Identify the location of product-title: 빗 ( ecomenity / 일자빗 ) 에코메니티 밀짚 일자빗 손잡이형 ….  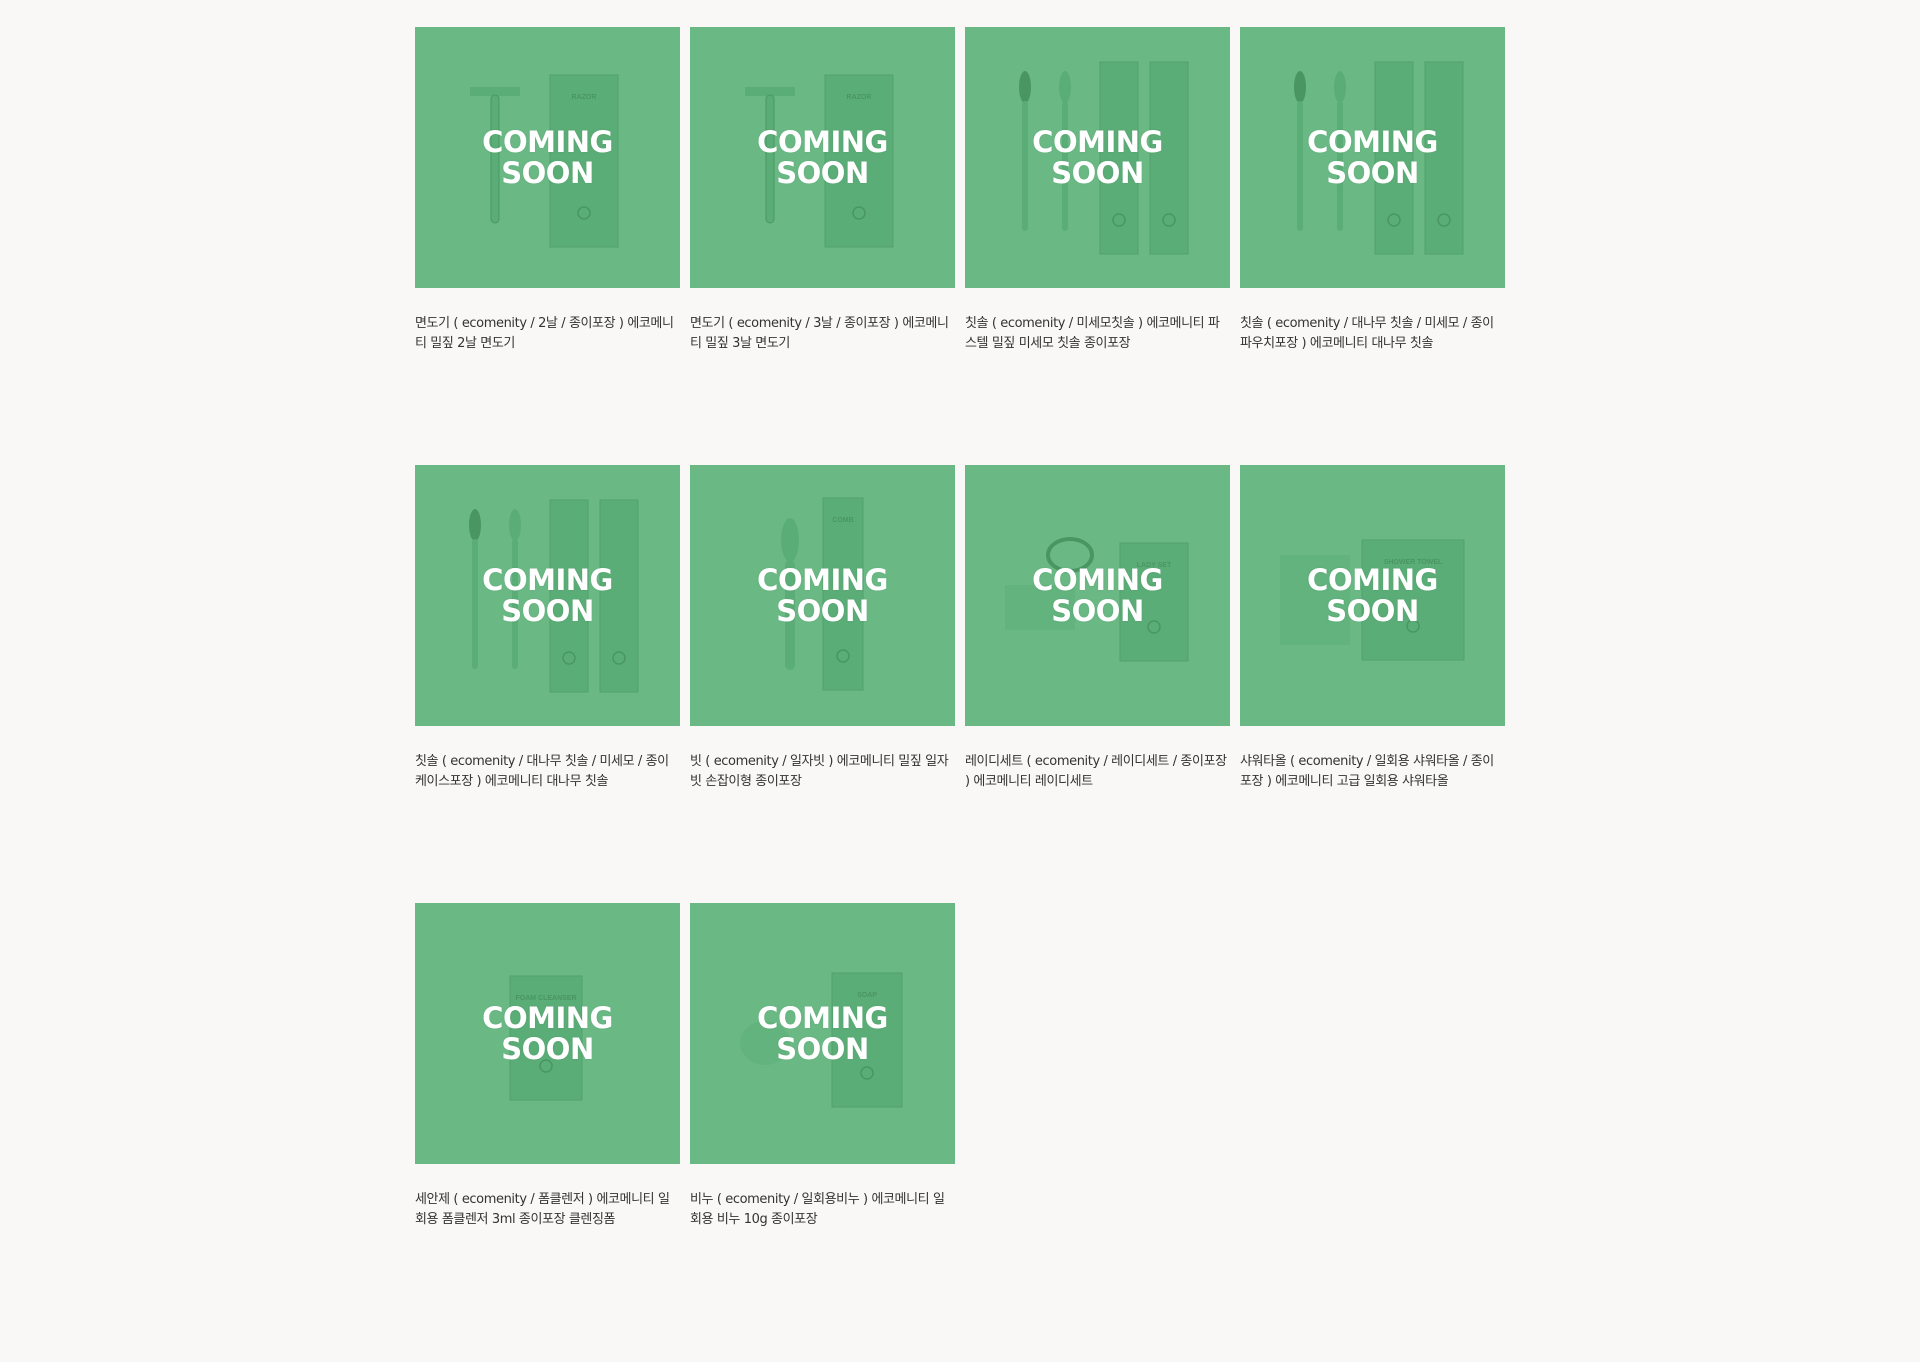
(821, 772).